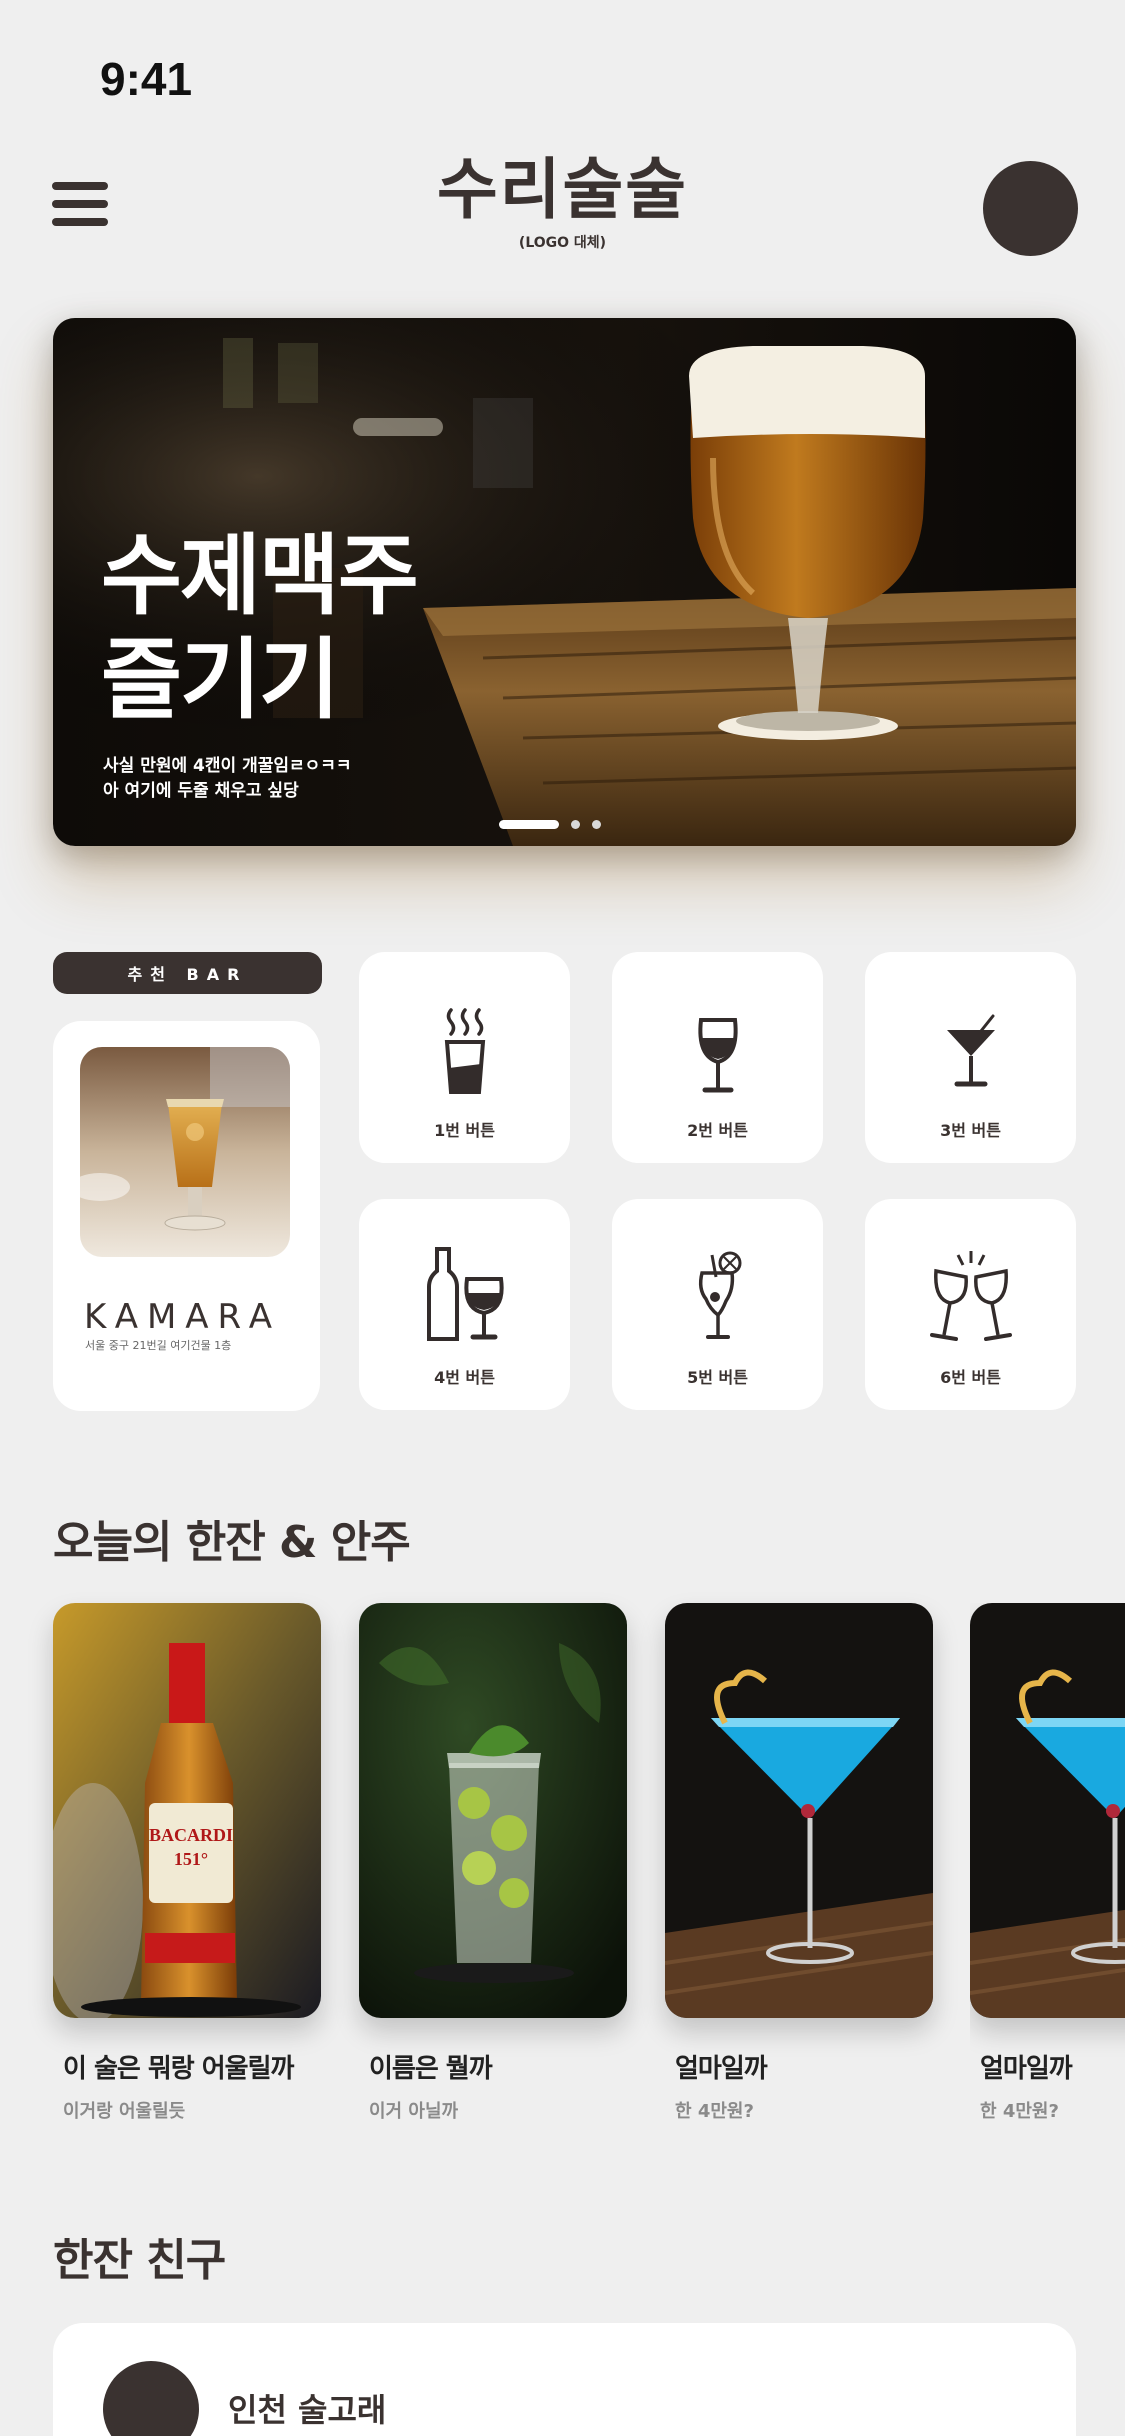  I want to click on drink-card-2: 이름은 뭘까 이거 아닐까, so click(493, 1863).